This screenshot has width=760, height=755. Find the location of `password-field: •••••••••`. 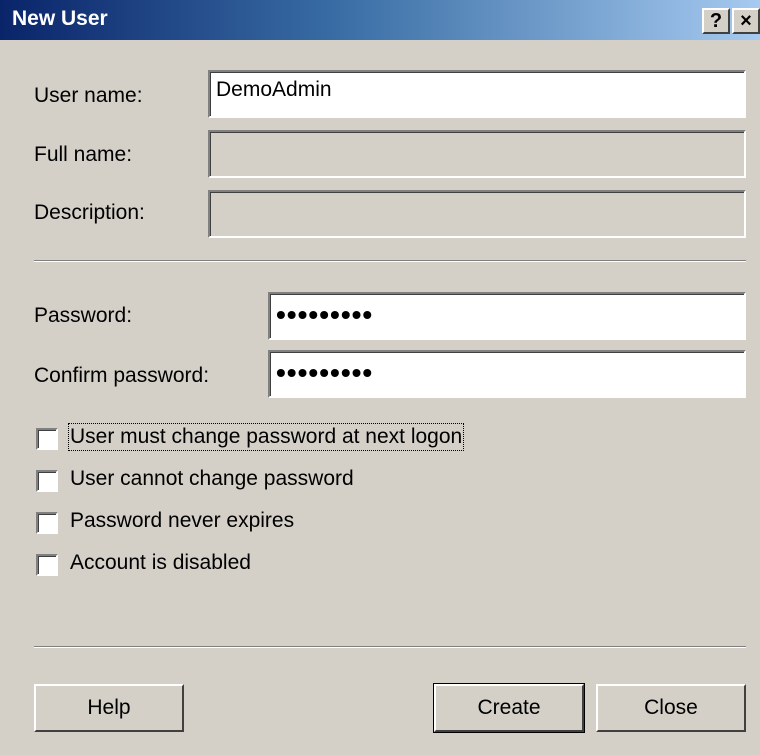

password-field: ••••••••• is located at coordinates (507, 316).